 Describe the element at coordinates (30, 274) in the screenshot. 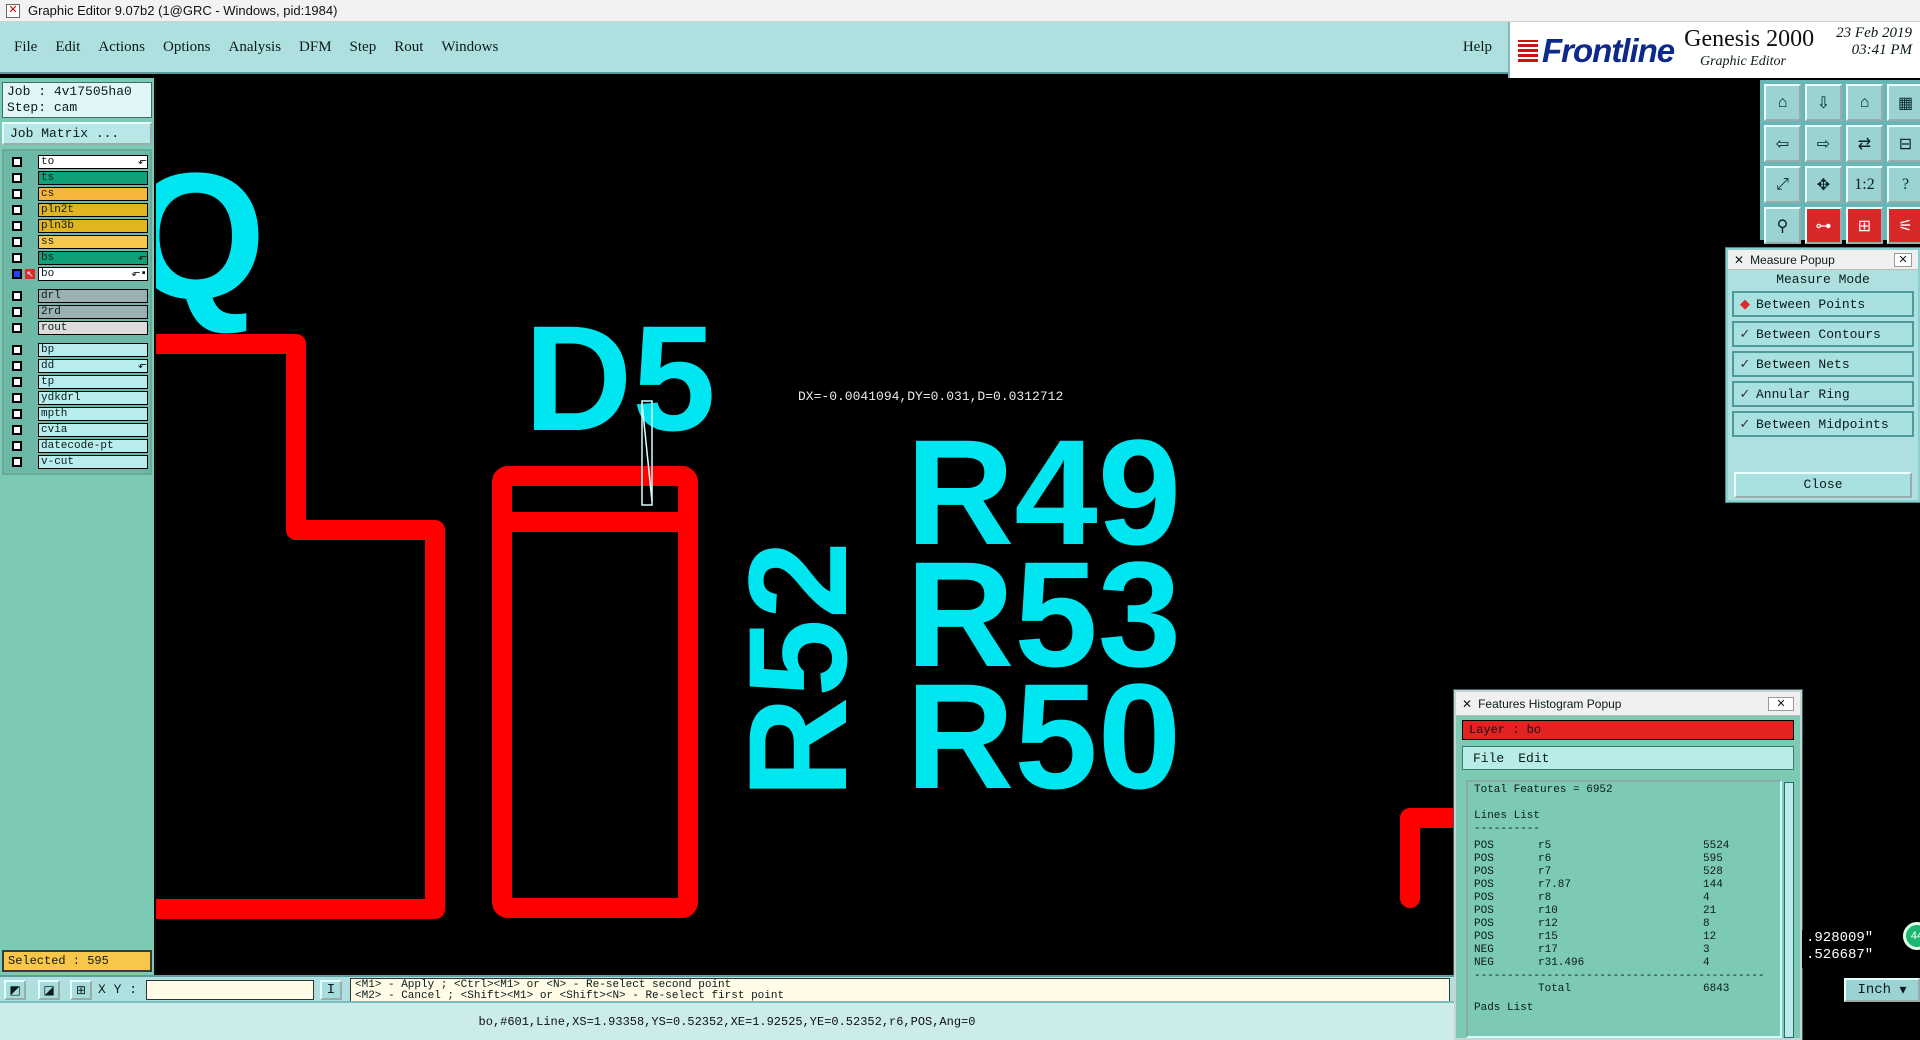

I see `layer-work-icon: ↖` at that location.